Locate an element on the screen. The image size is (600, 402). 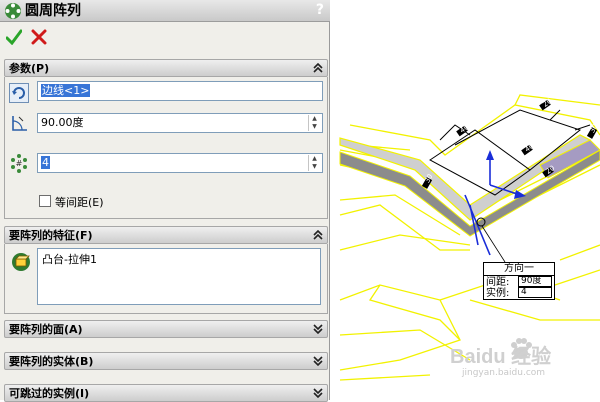
section-features-label: 要阵列的特征(F) is located at coordinates (51, 235).